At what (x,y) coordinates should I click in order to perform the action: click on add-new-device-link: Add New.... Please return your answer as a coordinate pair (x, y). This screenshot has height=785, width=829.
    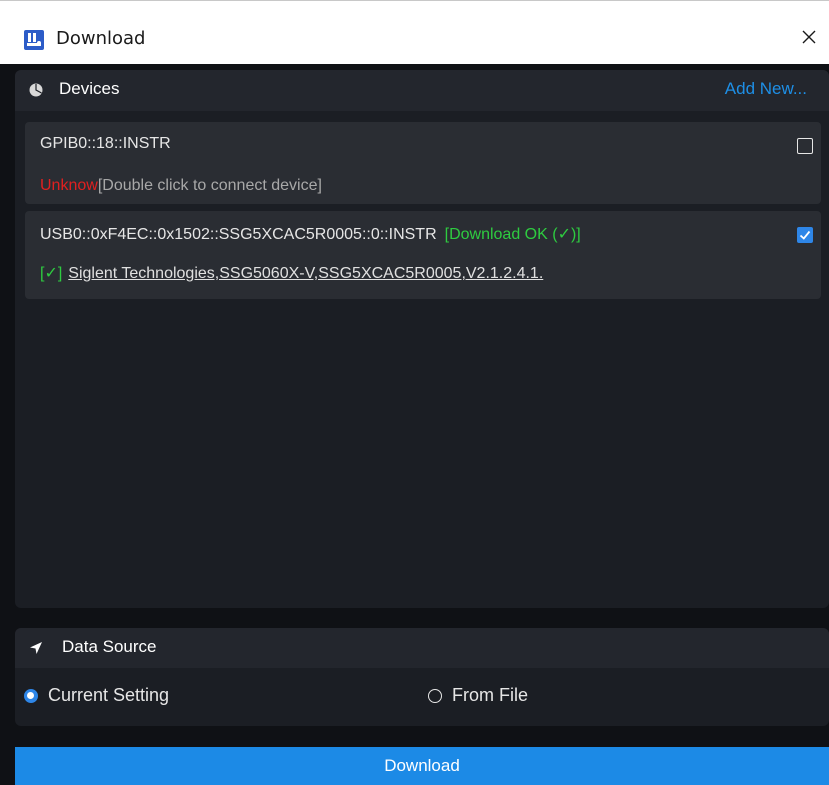
    Looking at the image, I should click on (766, 89).